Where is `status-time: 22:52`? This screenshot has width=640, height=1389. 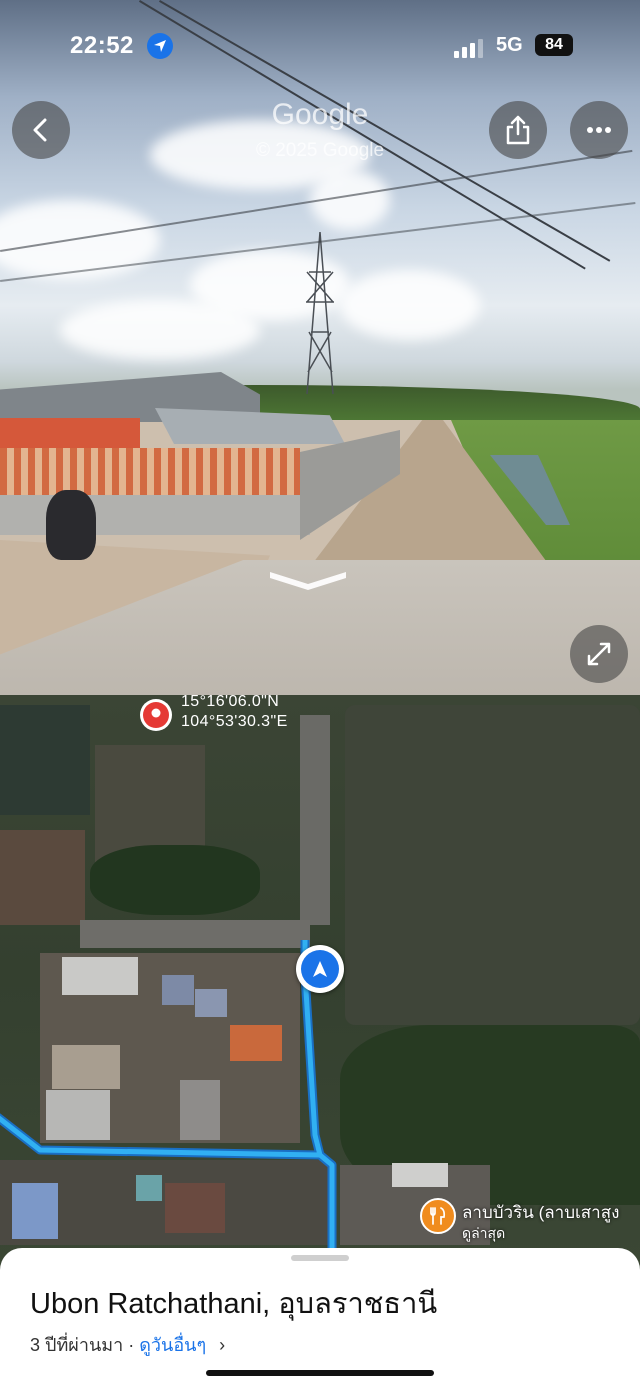 status-time: 22:52 is located at coordinates (102, 45).